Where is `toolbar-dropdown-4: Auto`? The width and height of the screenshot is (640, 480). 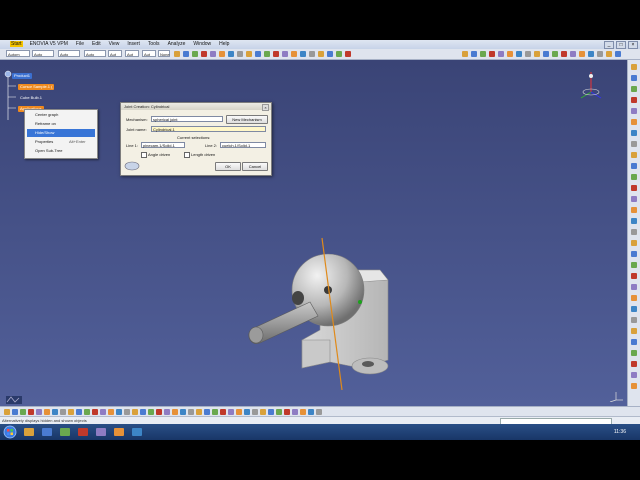 toolbar-dropdown-4: Auto is located at coordinates (95, 53).